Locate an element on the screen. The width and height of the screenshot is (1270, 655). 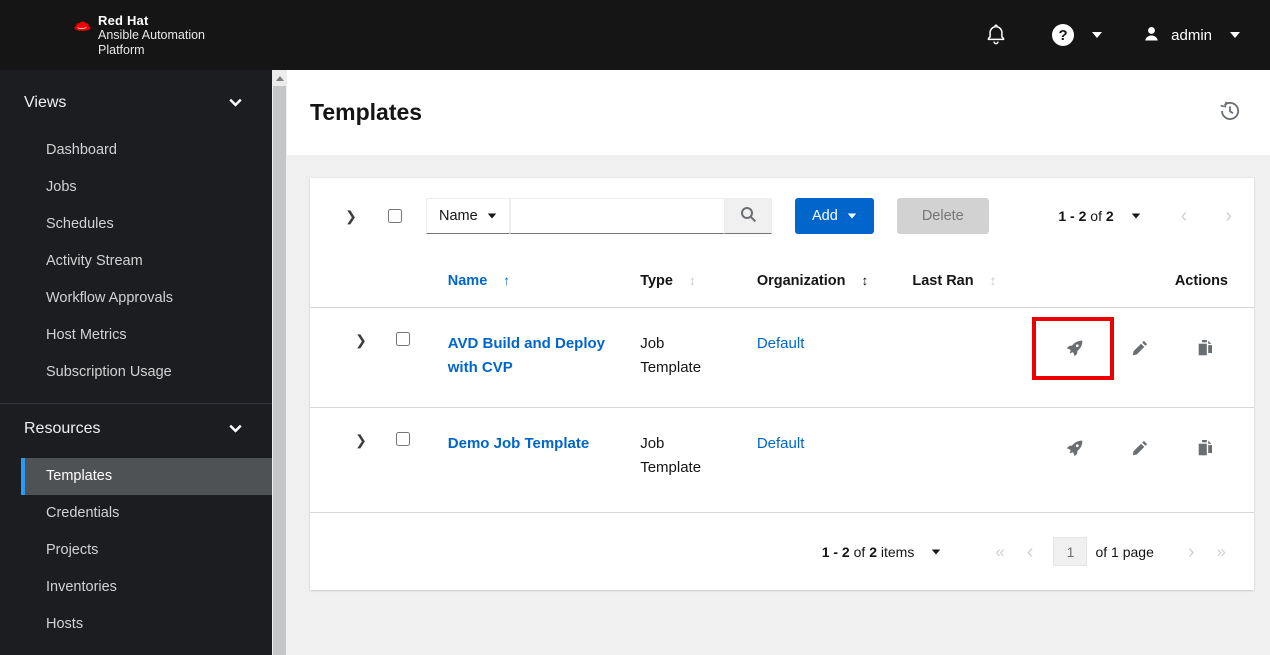
user-icon is located at coordinates (1151, 35).